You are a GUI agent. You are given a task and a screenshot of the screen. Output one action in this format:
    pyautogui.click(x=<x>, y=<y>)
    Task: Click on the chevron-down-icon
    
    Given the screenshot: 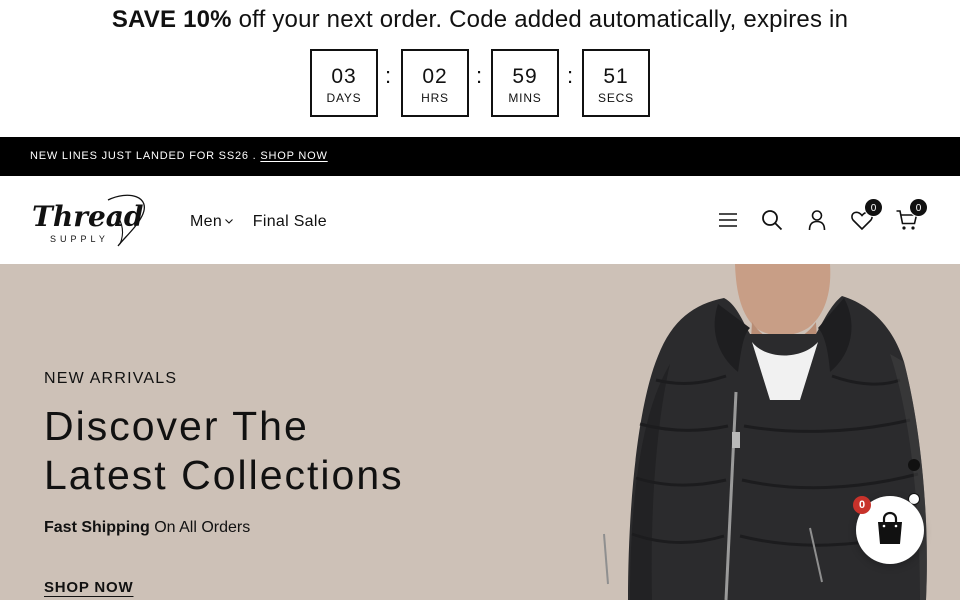 What is the action you would take?
    pyautogui.click(x=229, y=222)
    